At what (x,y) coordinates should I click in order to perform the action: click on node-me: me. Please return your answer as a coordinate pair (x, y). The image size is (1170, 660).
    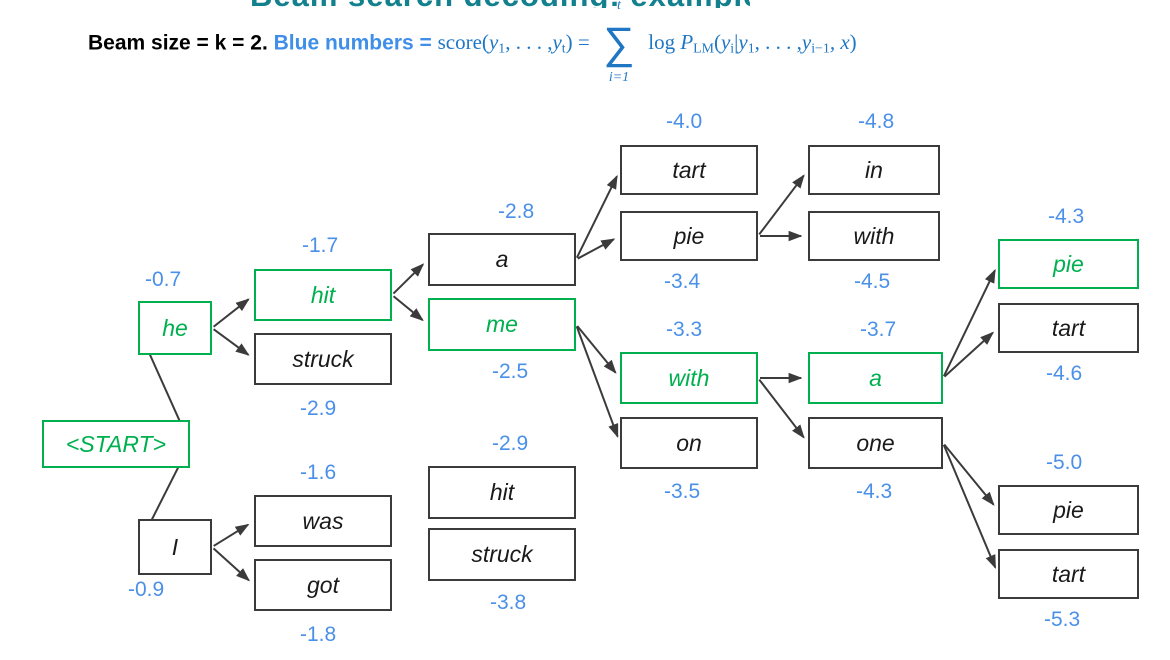
    Looking at the image, I should click on (502, 324).